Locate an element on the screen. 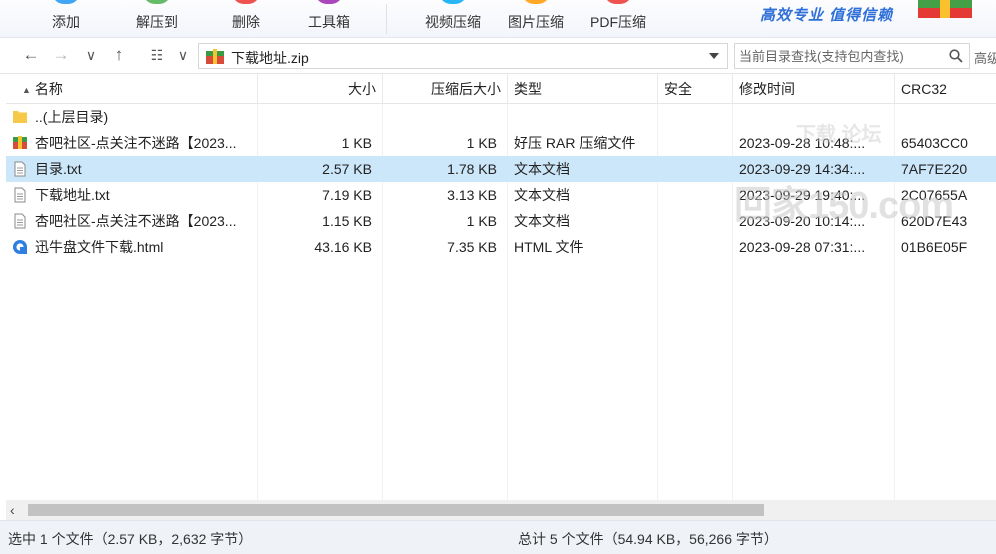  add-button: 添加 is located at coordinates (66, 19).